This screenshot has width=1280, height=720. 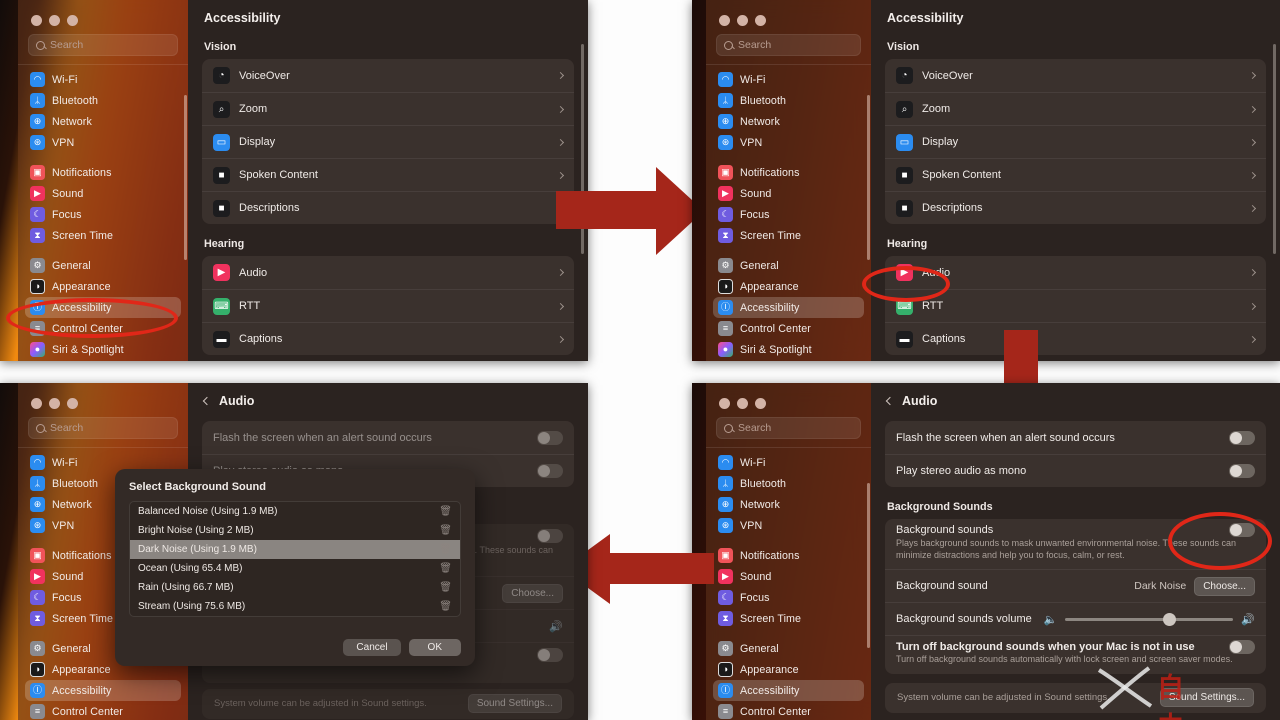 I want to click on cancel-button: Cancel, so click(x=372, y=647).